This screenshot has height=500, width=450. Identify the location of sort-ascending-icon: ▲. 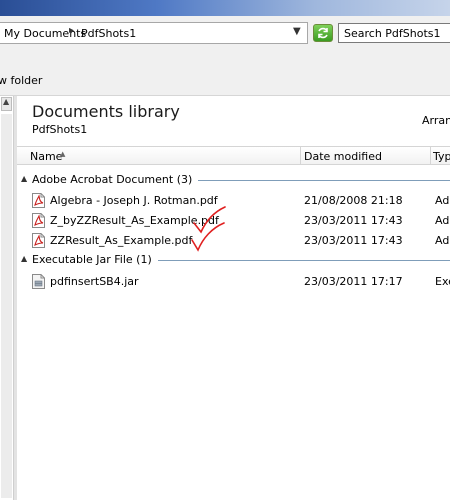
(63, 154).